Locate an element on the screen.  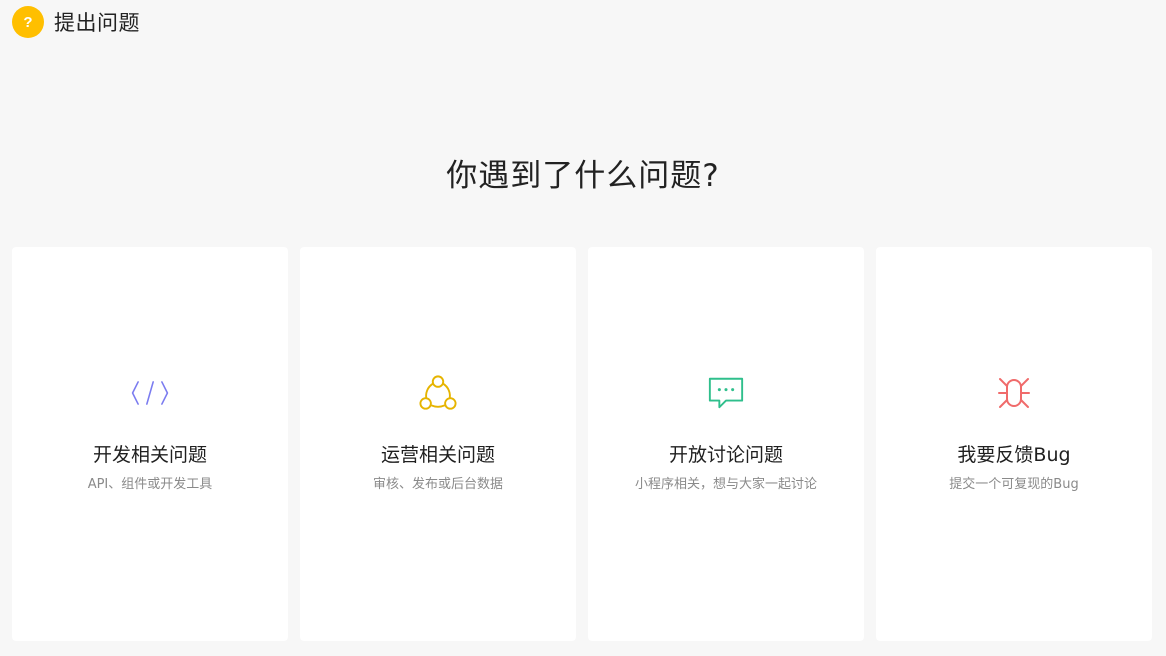
card-bug-report: 我要反馈Bug 提交一个可复现的Bug is located at coordinates (1014, 444).